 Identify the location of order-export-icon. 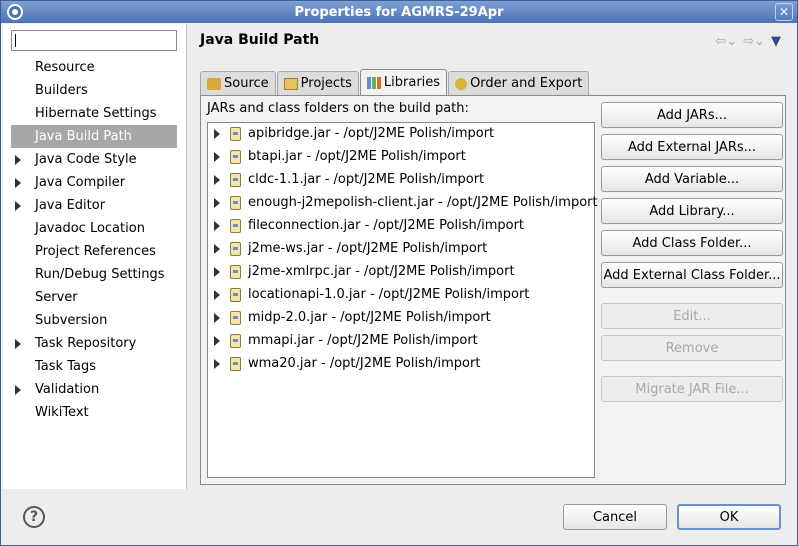
(461, 83).